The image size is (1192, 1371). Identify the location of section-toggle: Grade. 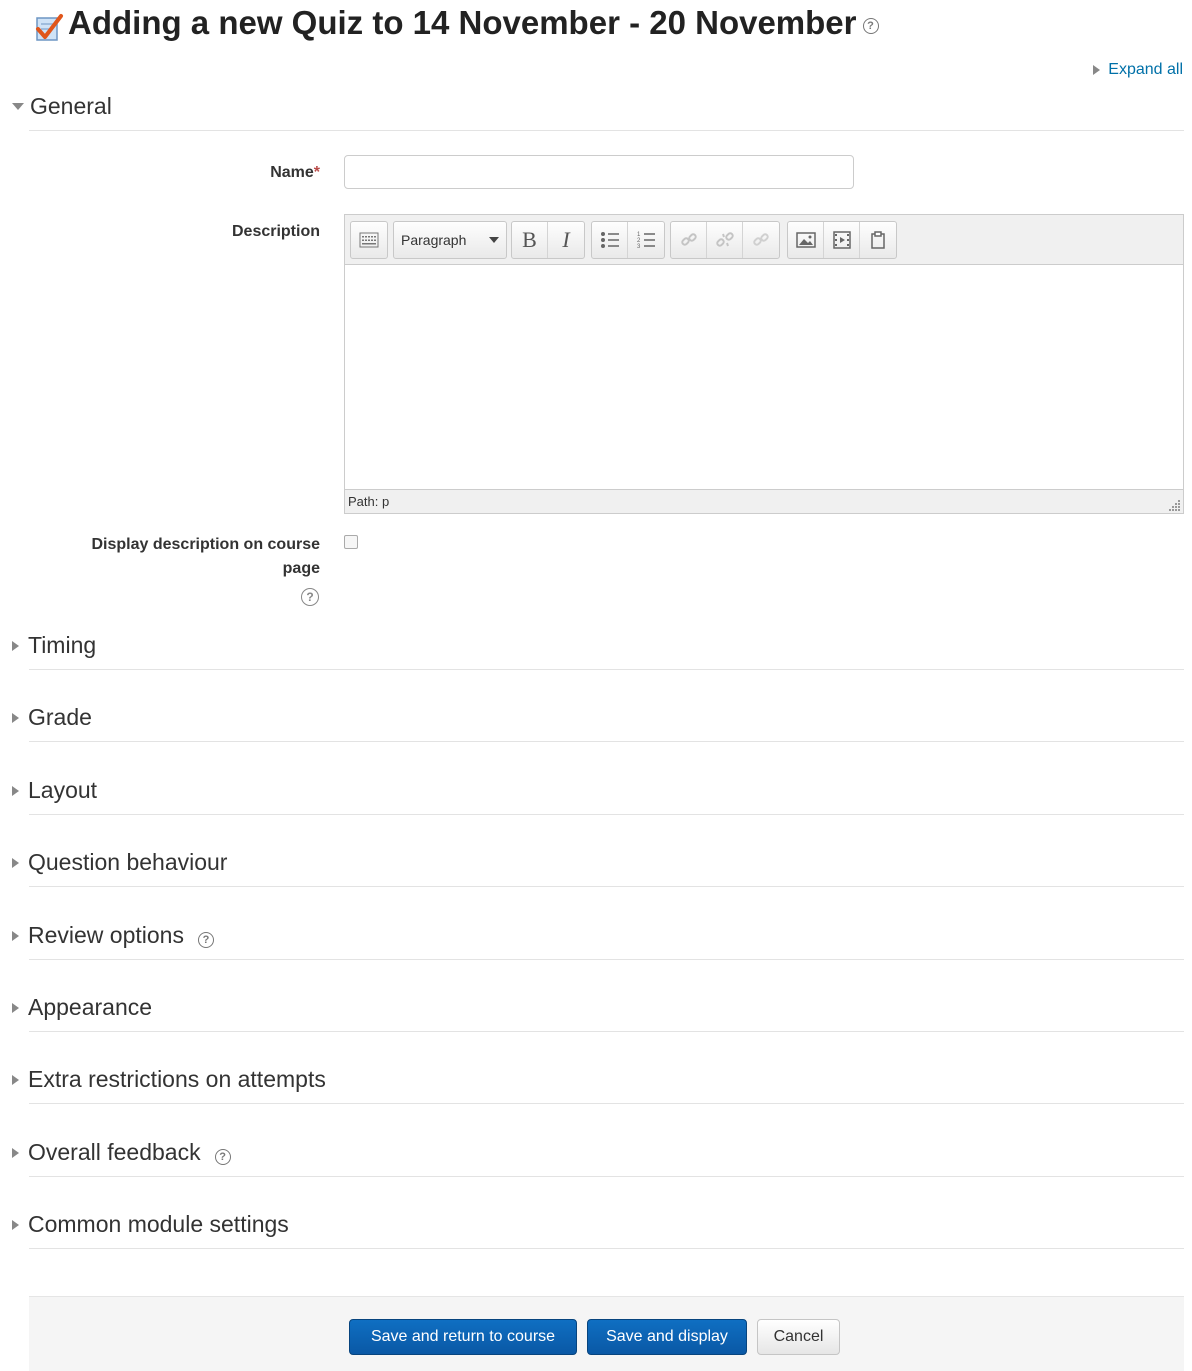
(52, 717).